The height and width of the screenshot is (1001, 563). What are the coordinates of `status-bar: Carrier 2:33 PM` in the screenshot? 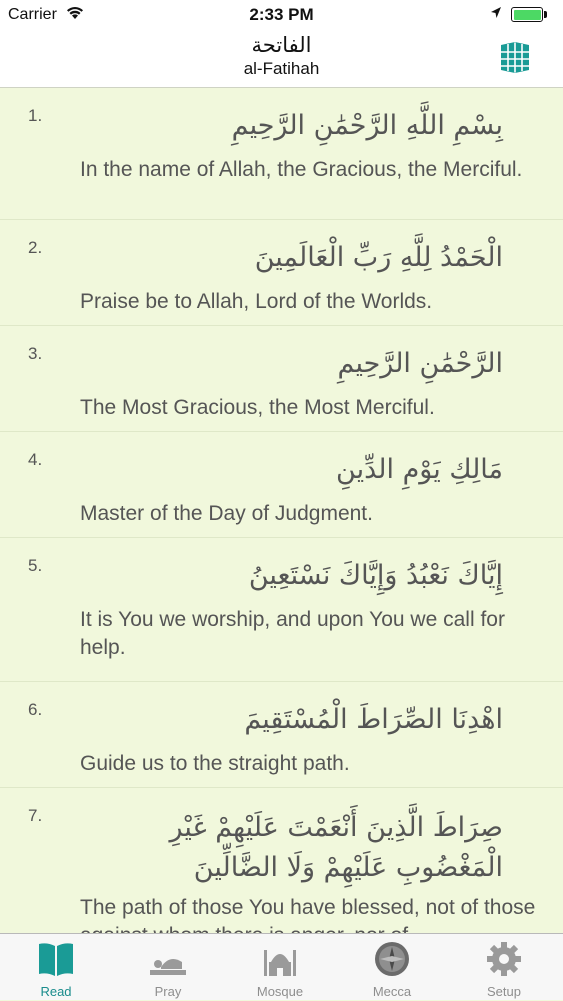 It's located at (281, 15).